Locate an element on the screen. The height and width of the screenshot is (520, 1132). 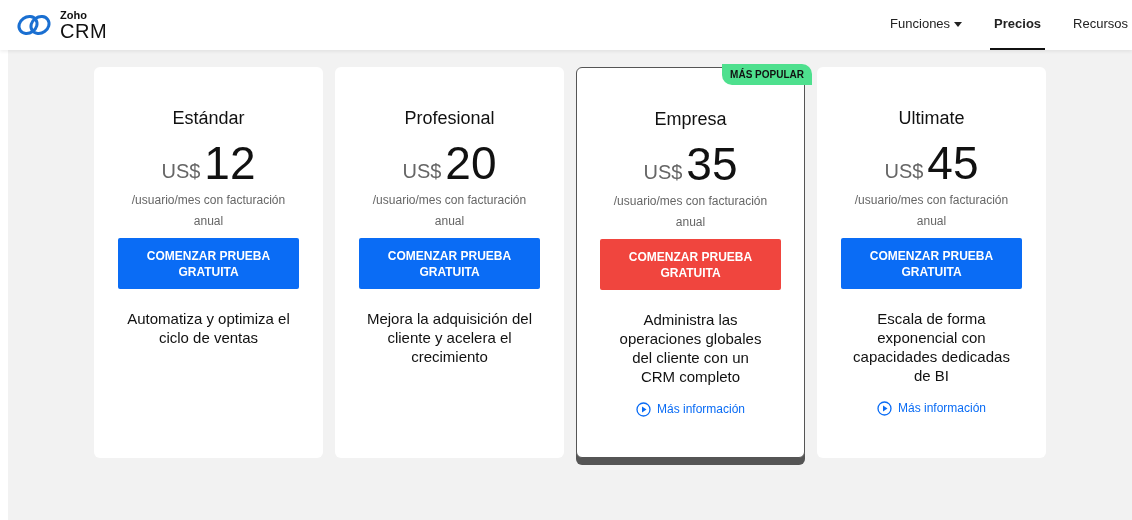
plan-name: Estándar is located at coordinates (208, 118).